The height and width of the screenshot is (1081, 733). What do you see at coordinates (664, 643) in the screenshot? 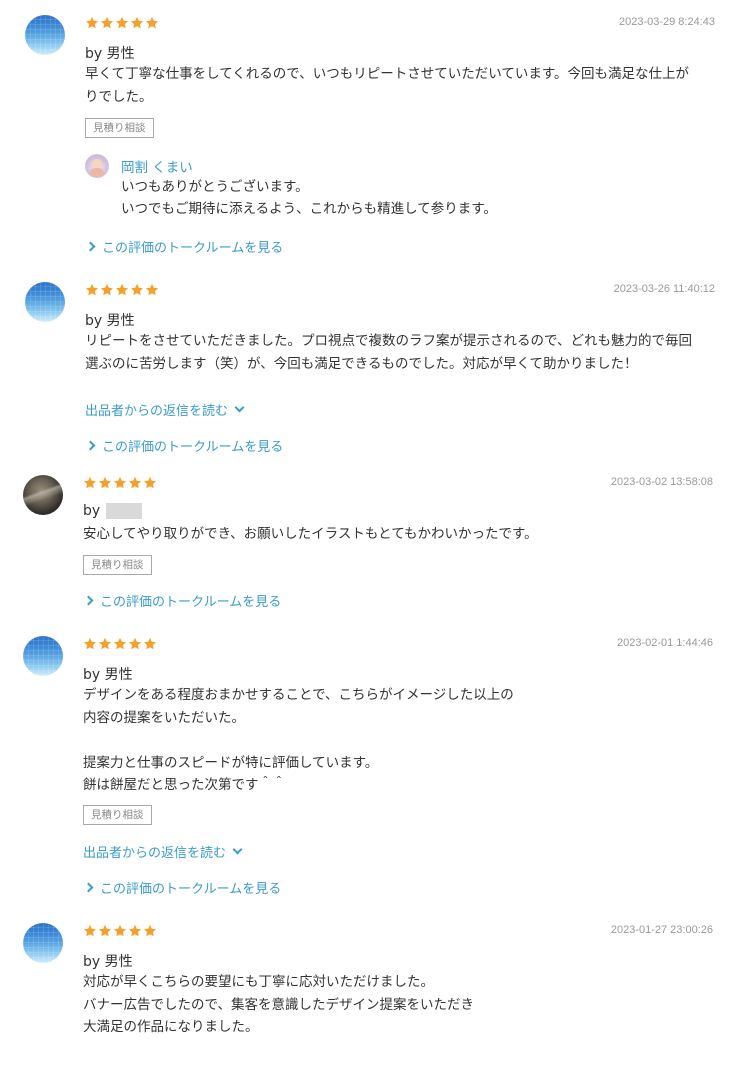
I see `review-date: 2023-02-01 1:44:46` at bounding box center [664, 643].